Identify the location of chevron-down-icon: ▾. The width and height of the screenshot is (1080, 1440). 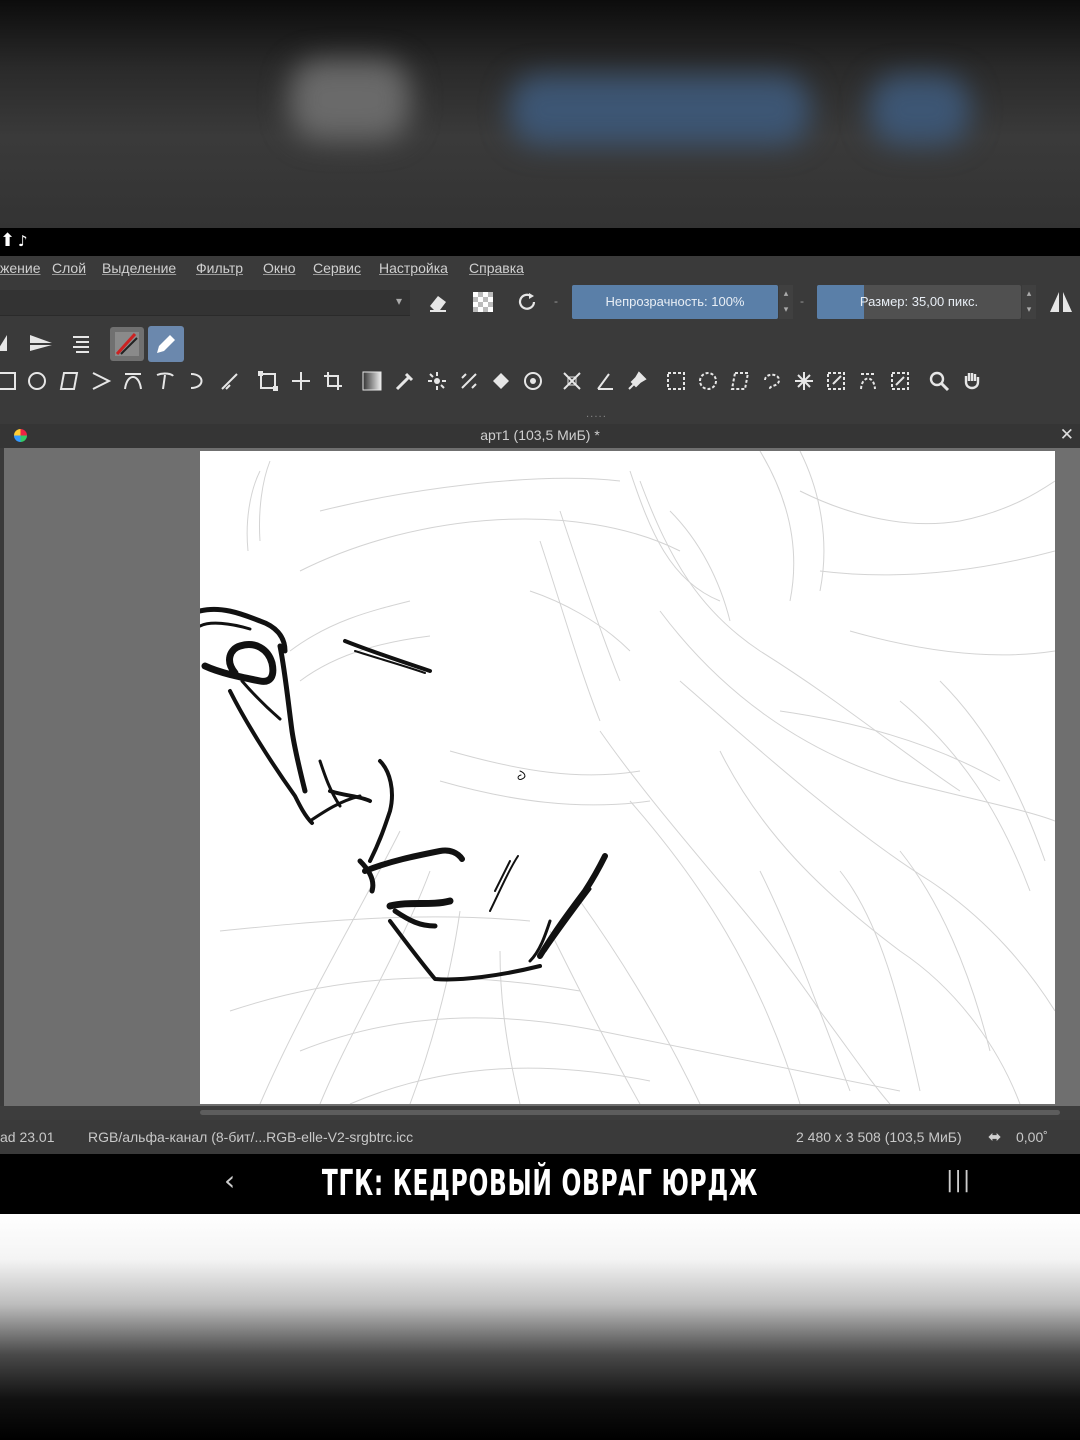
(398, 301).